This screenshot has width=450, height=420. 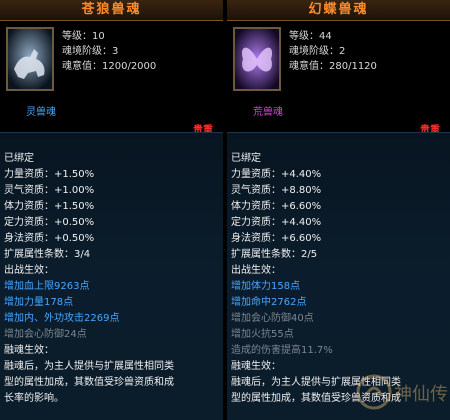 I want to click on right-bonus-inactive: 造成的伤害提高11.7%, so click(x=282, y=350).